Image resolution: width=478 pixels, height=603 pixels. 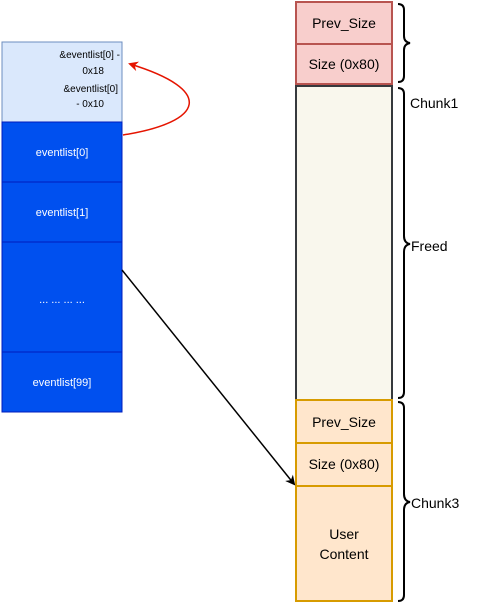 What do you see at coordinates (344, 464) in the screenshot?
I see `chunk3-size-label: Size (0x80)` at bounding box center [344, 464].